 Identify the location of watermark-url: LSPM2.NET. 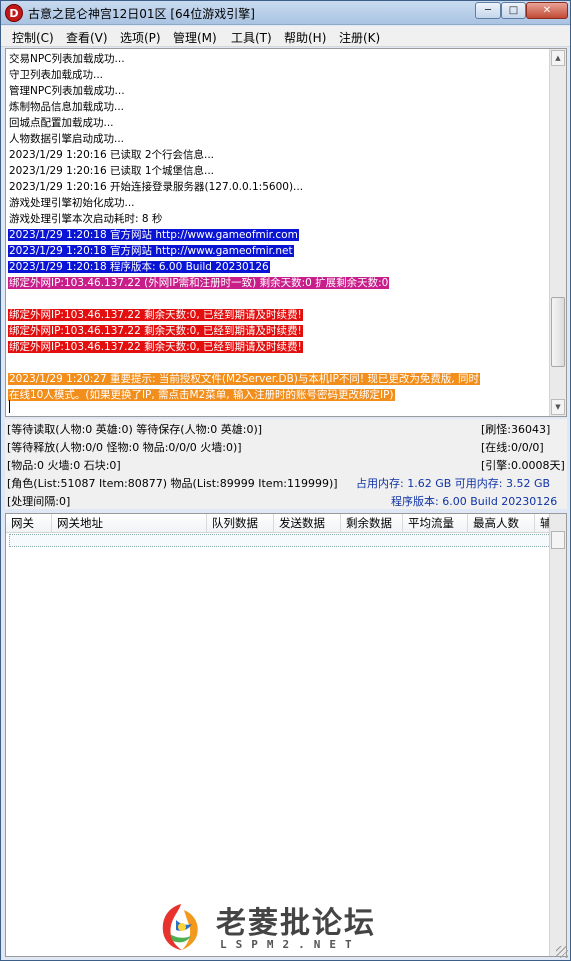
(290, 944).